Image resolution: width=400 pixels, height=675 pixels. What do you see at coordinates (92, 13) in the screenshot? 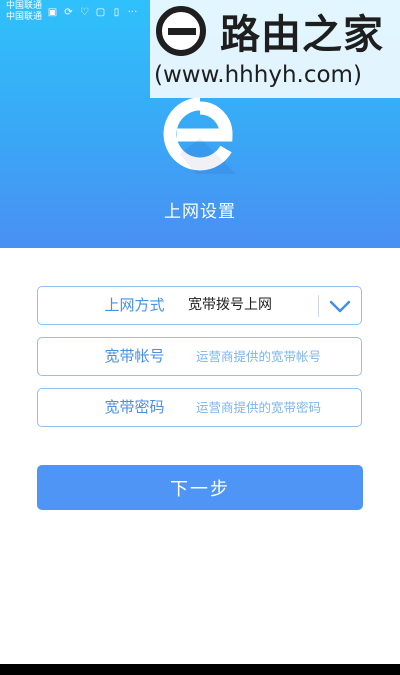
I see `status-icons: ▣ ⟳ ♡ ▢ ▯ ···` at bounding box center [92, 13].